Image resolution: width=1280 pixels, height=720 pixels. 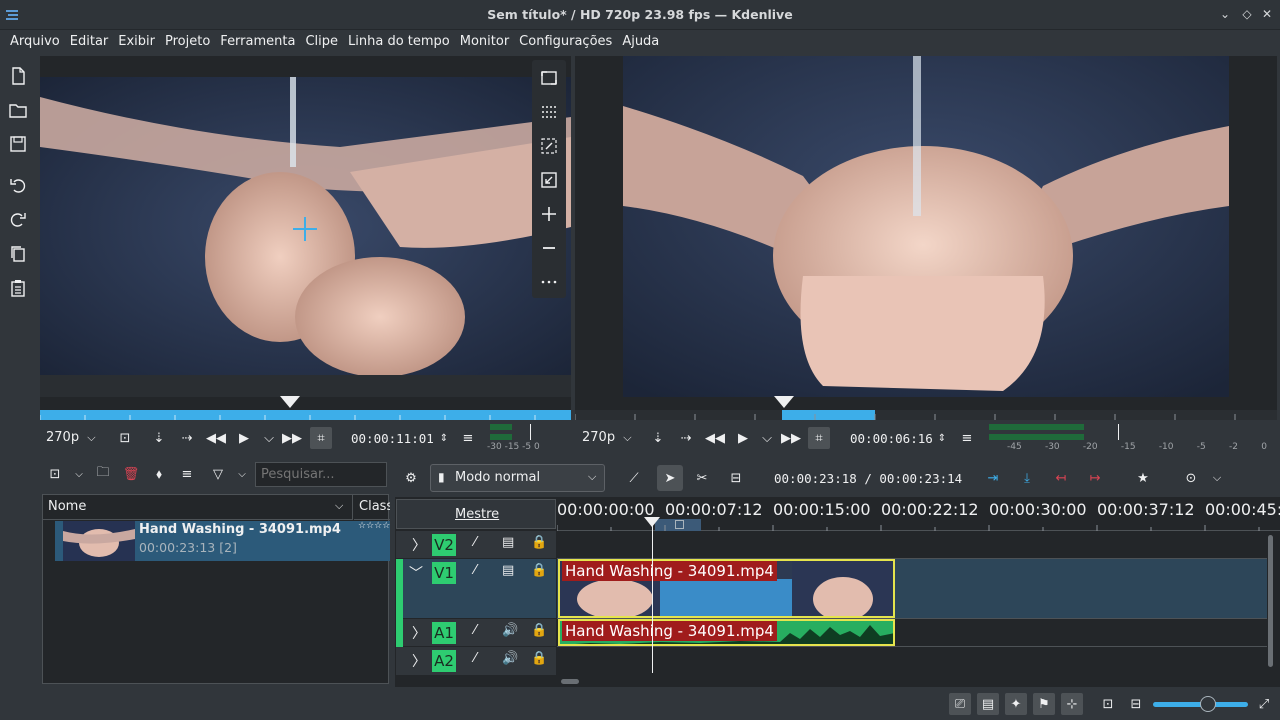 What do you see at coordinates (912, 661) in the screenshot?
I see `track-a2-lane` at bounding box center [912, 661].